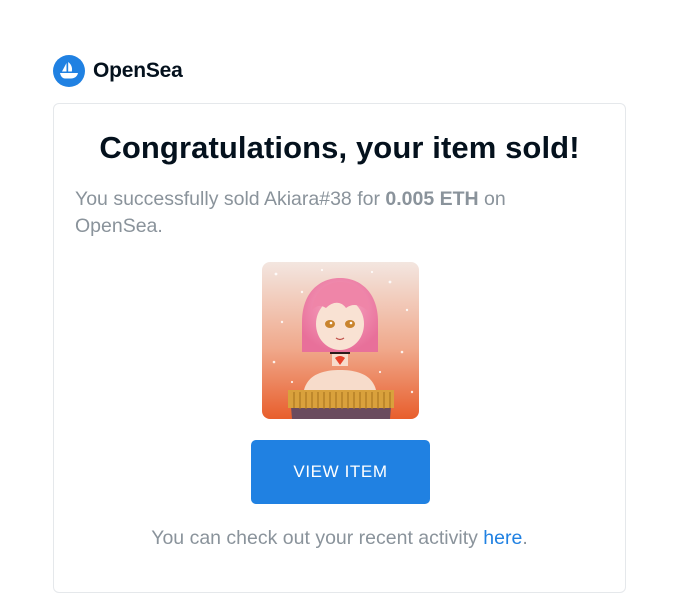 The image size is (680, 593). What do you see at coordinates (69, 71) in the screenshot?
I see `opensea-logo-icon` at bounding box center [69, 71].